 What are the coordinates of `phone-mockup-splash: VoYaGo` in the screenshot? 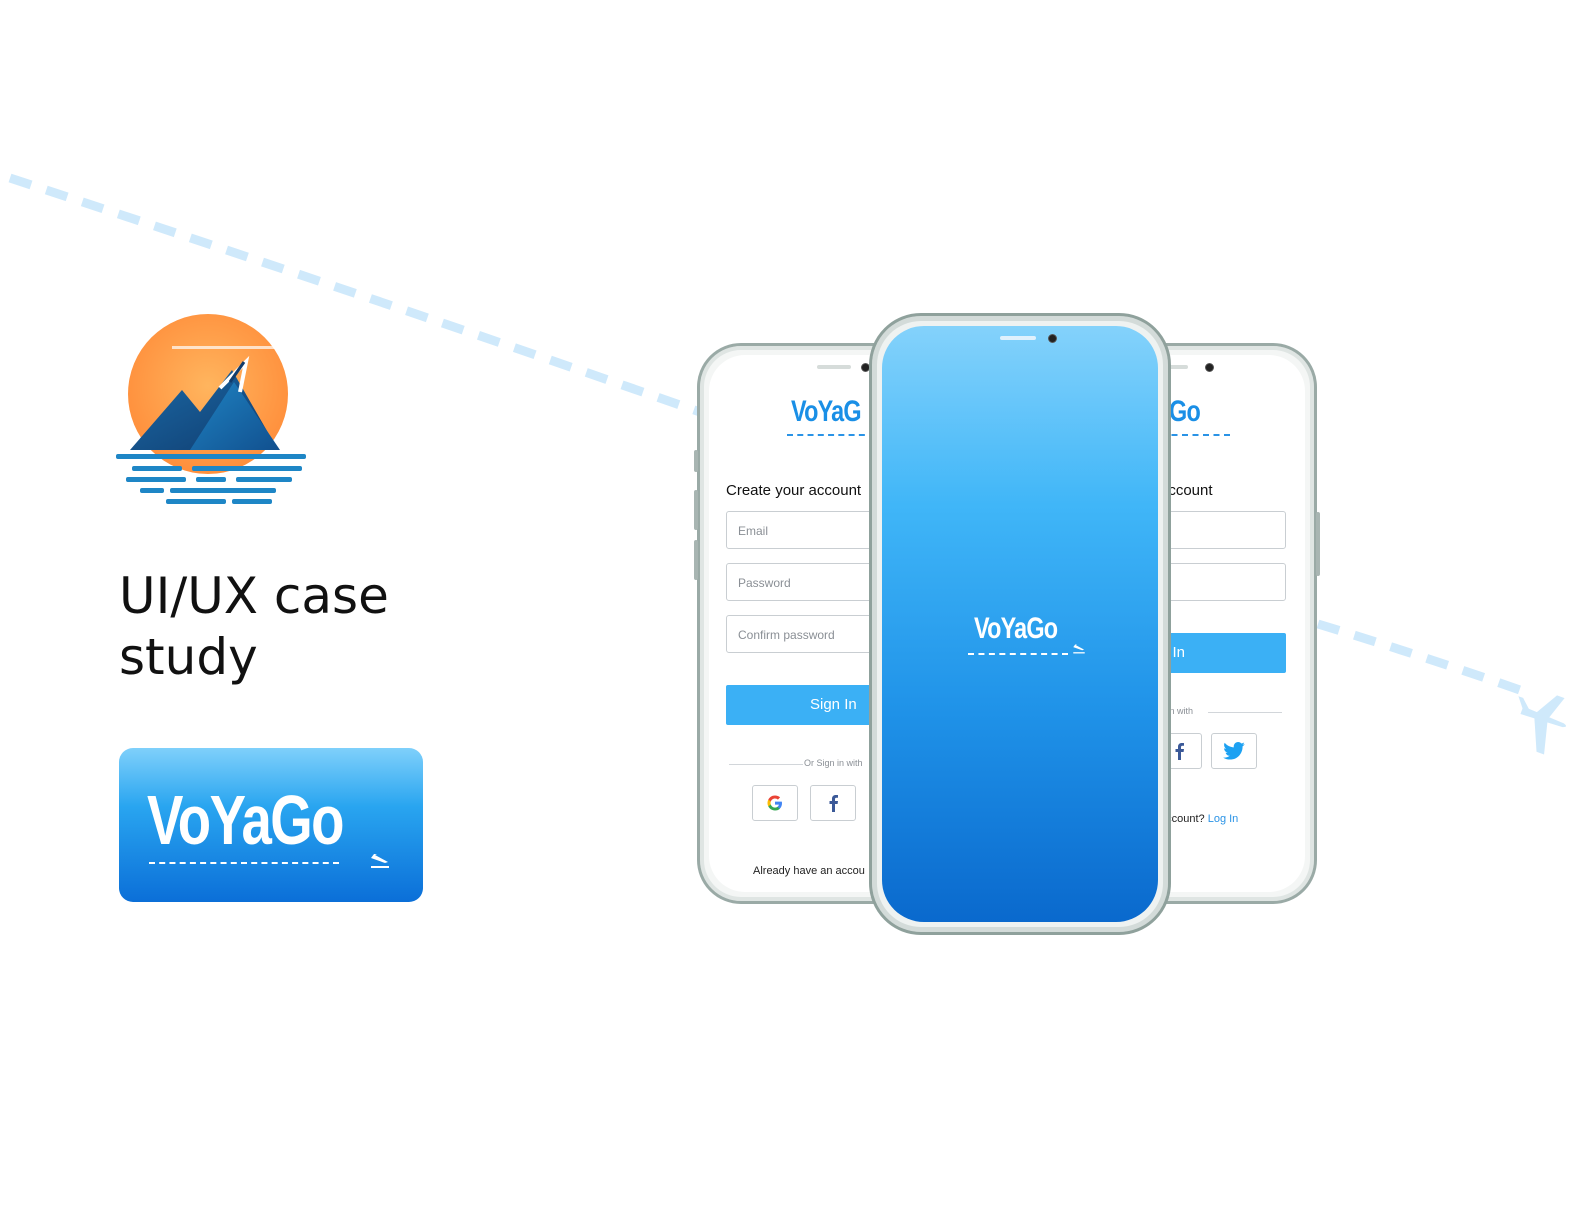 It's located at (1020, 624).